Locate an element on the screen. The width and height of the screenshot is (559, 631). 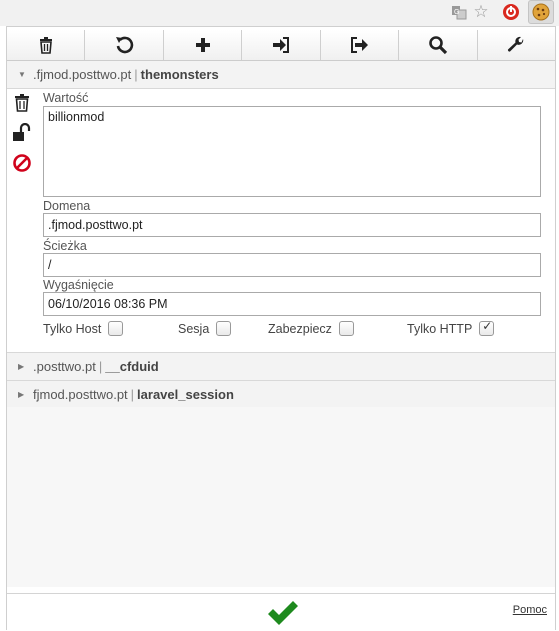
block-icon is located at coordinates (22, 163).